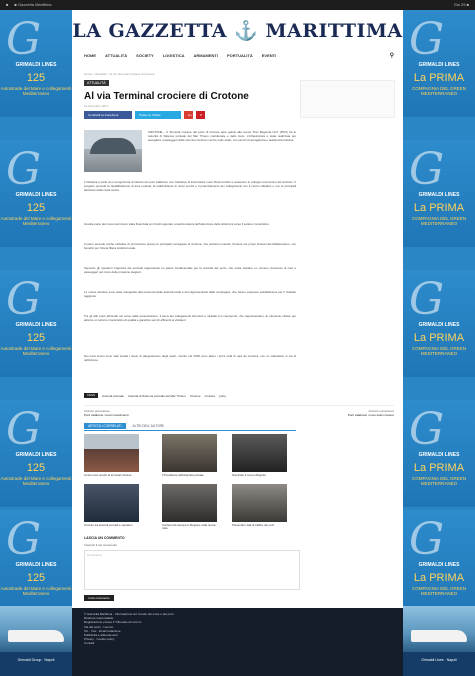  Describe the element at coordinates (36, 664) in the screenshot. I see `ad-footer: Grimaldi Group · Napoli` at that location.